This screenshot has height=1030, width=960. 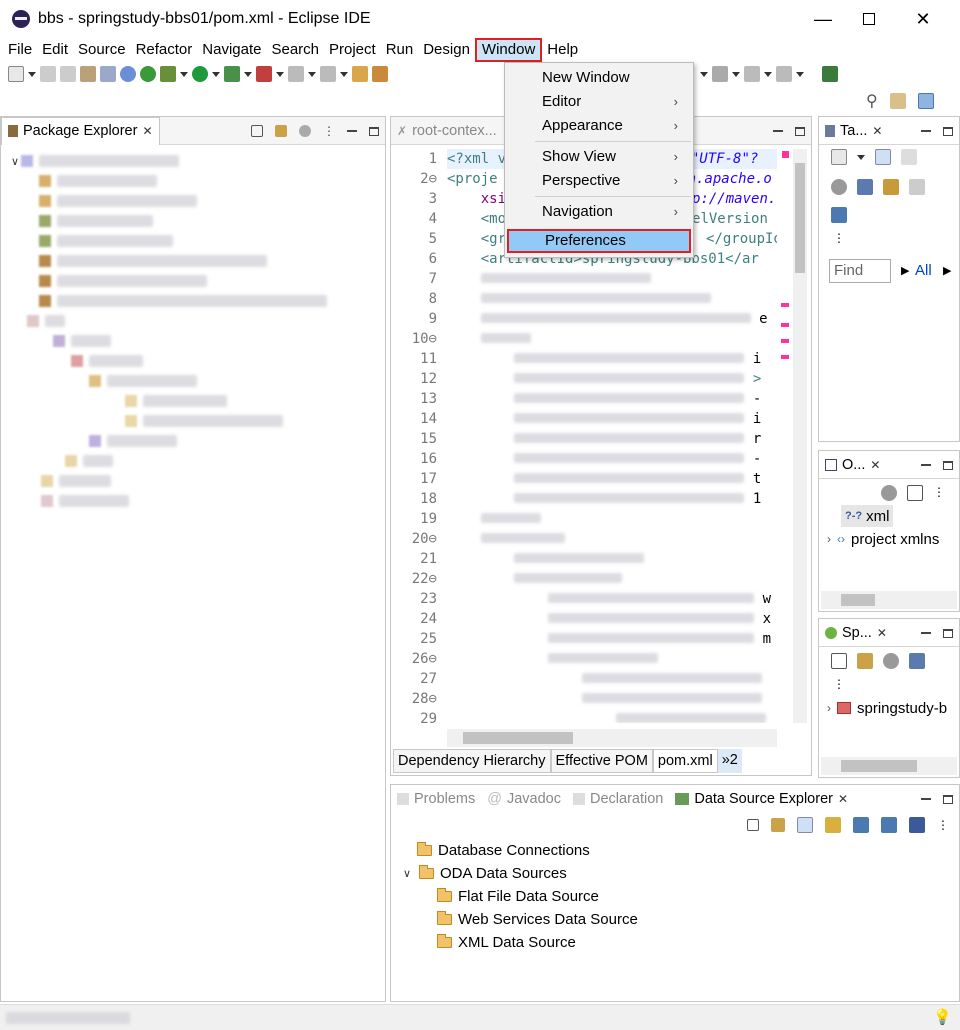 I want to click on tree-item-flat-file: Flat File Data Source, so click(x=519, y=896).